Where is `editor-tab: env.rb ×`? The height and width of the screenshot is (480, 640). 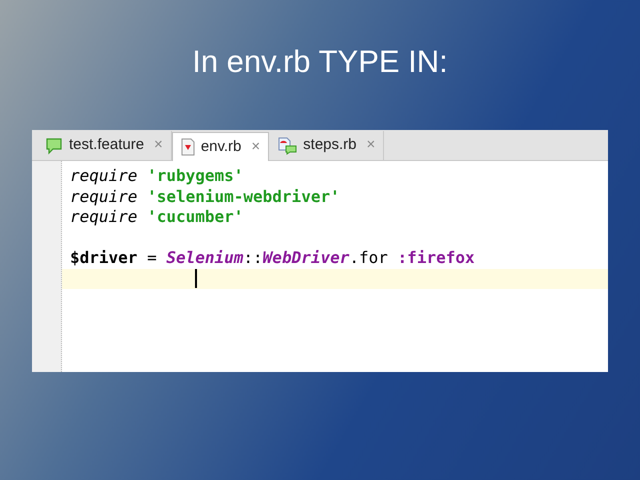 editor-tab: env.rb × is located at coordinates (221, 146).